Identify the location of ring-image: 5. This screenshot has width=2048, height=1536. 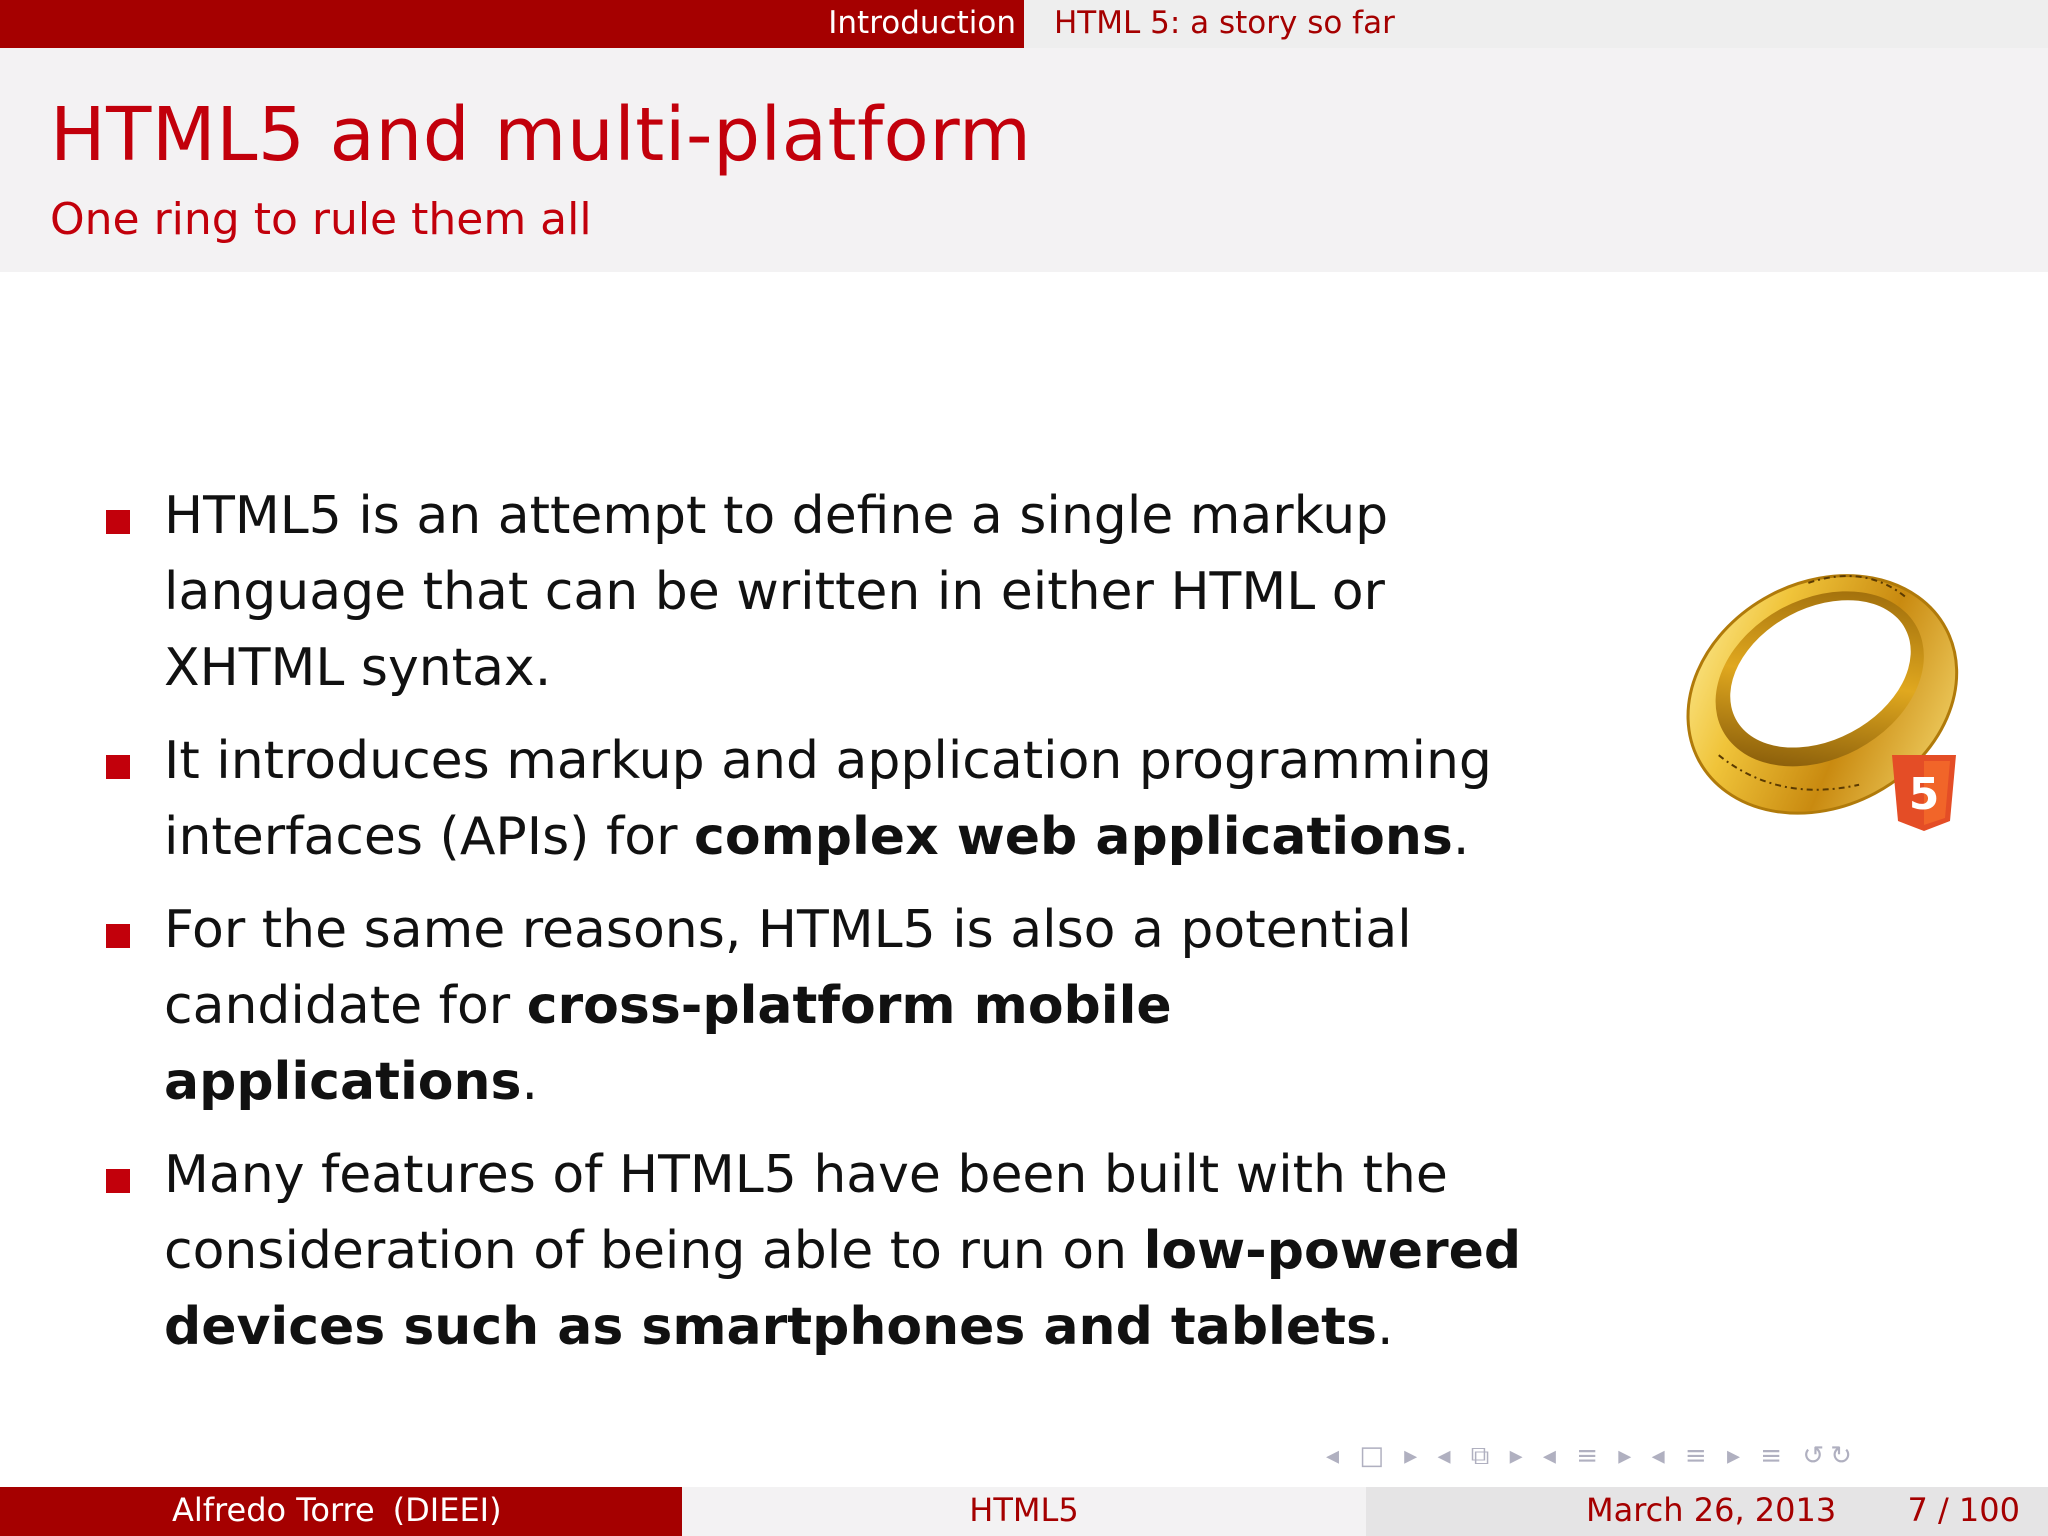
(1820, 695).